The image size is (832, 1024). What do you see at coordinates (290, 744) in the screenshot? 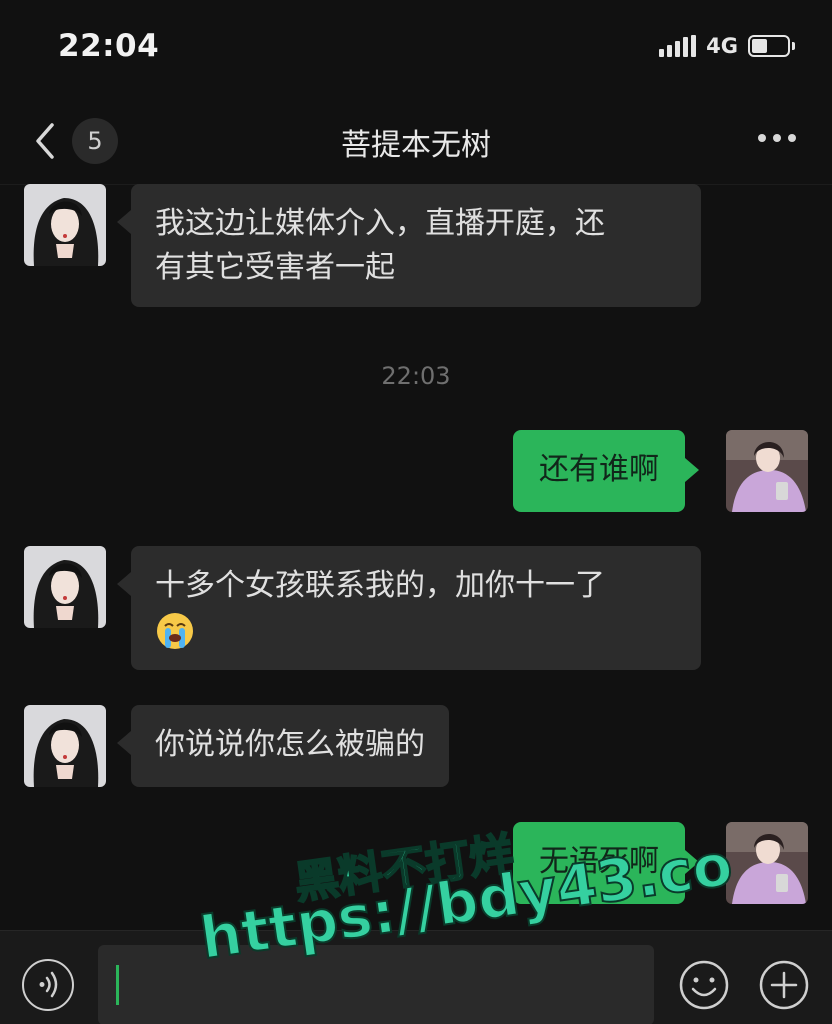
I see `message-text: 你说说你怎么被骗的` at bounding box center [290, 744].